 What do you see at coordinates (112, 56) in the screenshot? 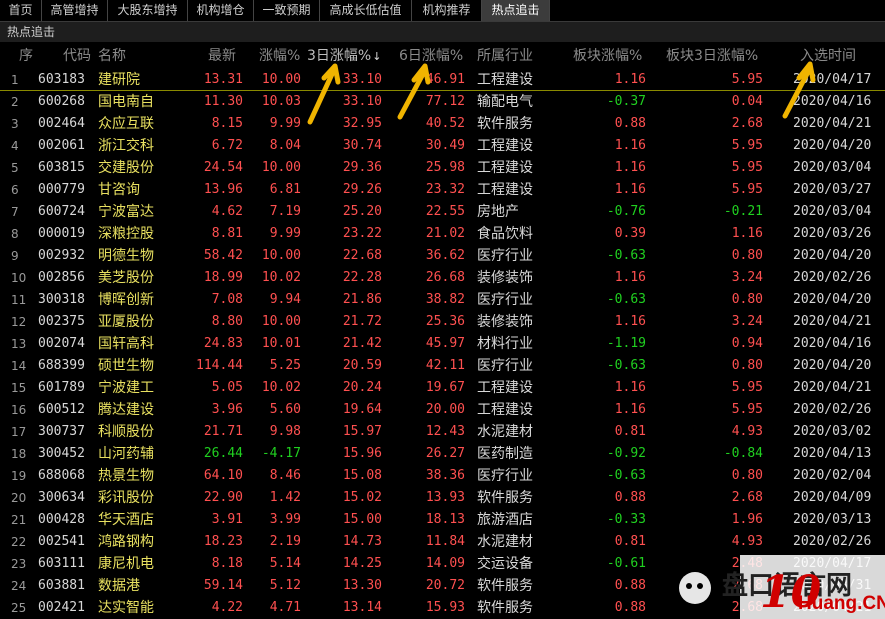
I see `col-name: 名称` at bounding box center [112, 56].